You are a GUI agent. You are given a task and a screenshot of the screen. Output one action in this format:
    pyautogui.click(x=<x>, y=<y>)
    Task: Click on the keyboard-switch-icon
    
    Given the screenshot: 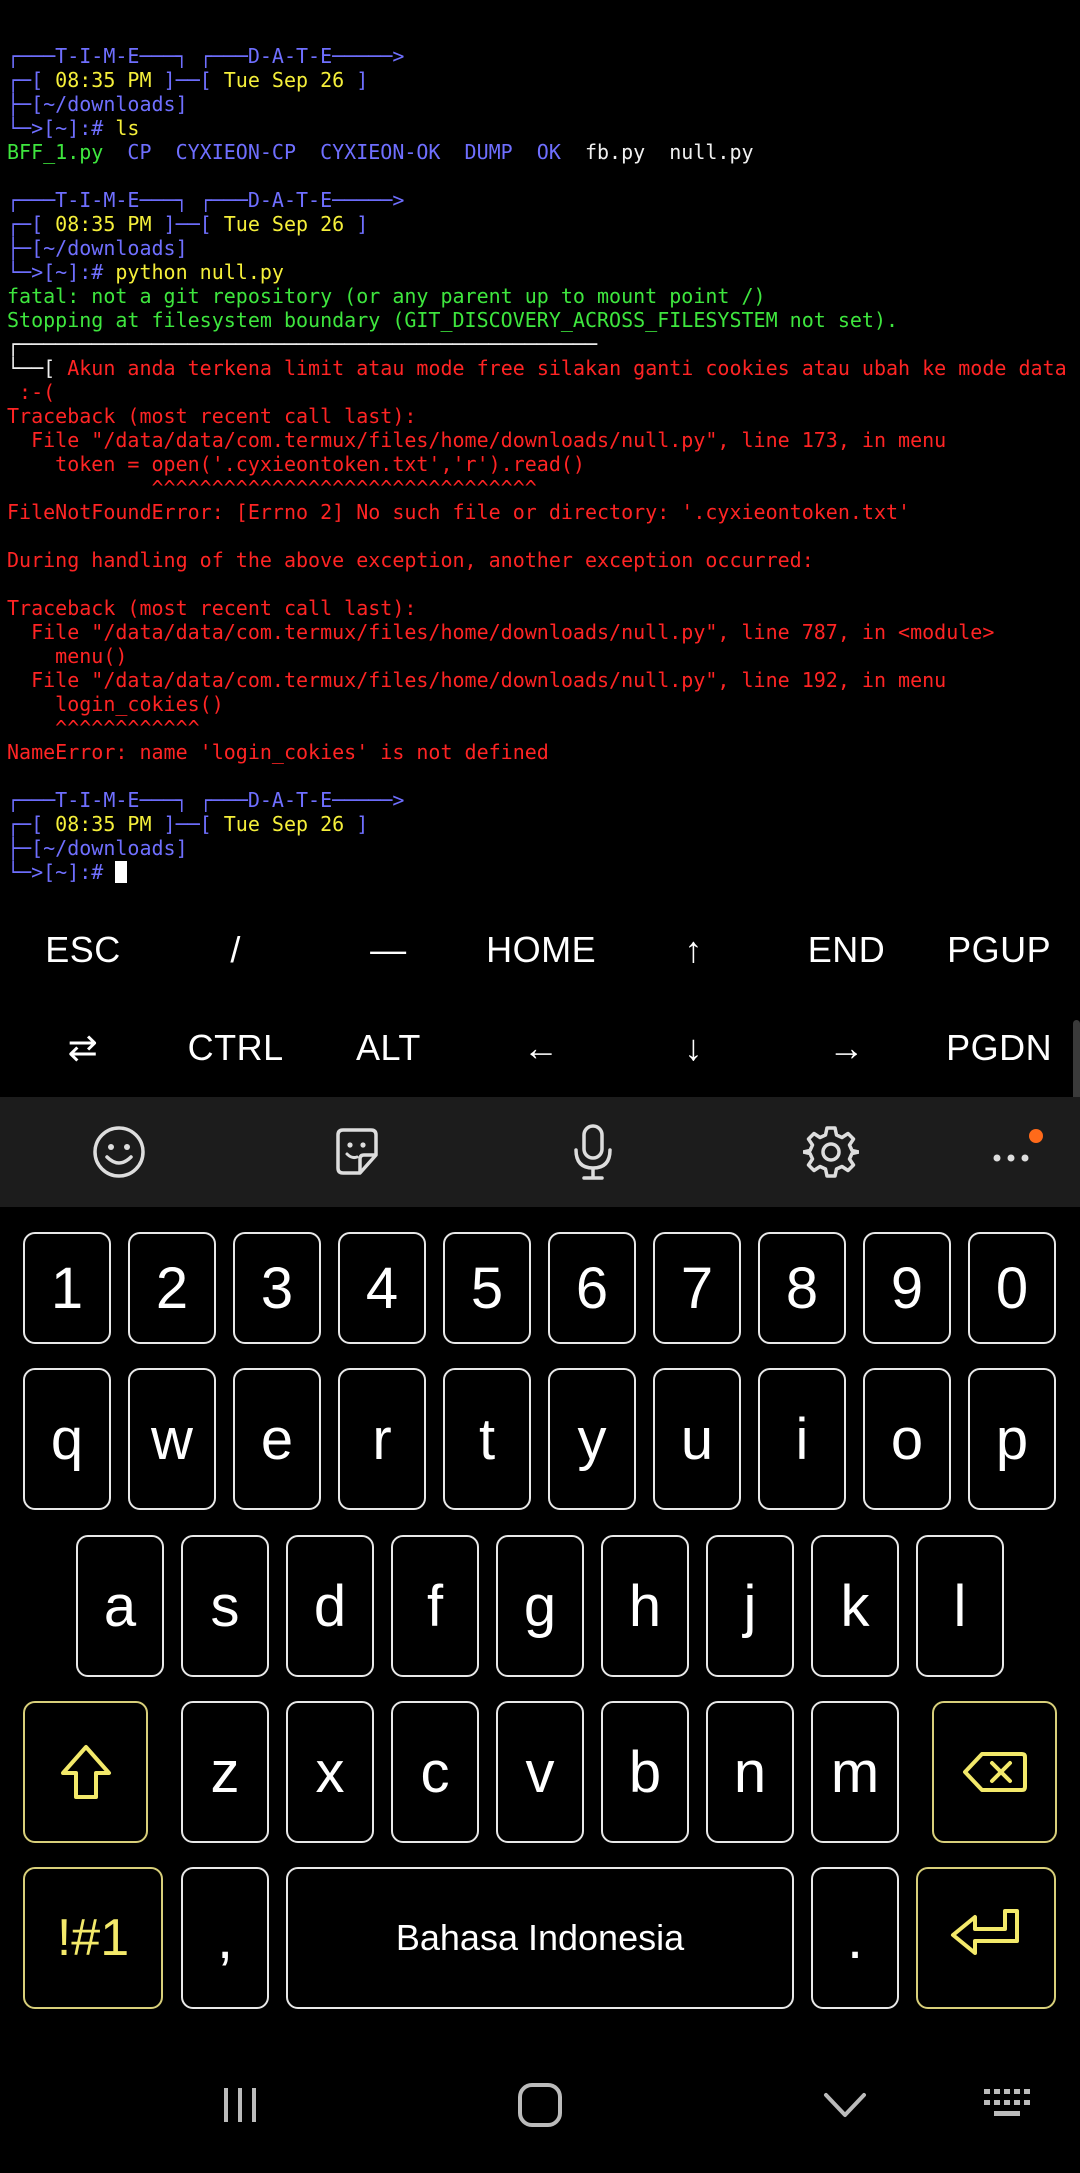 What is the action you would take?
    pyautogui.click(x=1010, y=2105)
    